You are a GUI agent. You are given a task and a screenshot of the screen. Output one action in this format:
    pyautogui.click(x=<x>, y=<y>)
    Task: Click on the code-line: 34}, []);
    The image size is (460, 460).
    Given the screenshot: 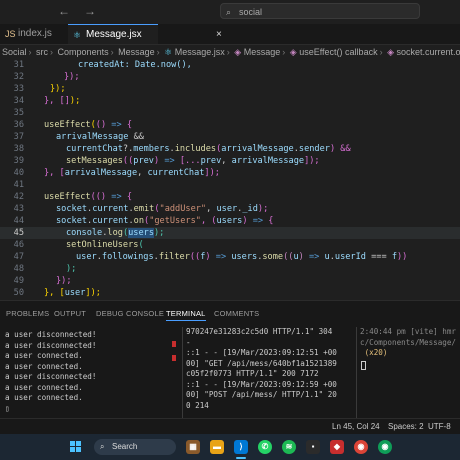 What is the action you would take?
    pyautogui.click(x=47, y=101)
    